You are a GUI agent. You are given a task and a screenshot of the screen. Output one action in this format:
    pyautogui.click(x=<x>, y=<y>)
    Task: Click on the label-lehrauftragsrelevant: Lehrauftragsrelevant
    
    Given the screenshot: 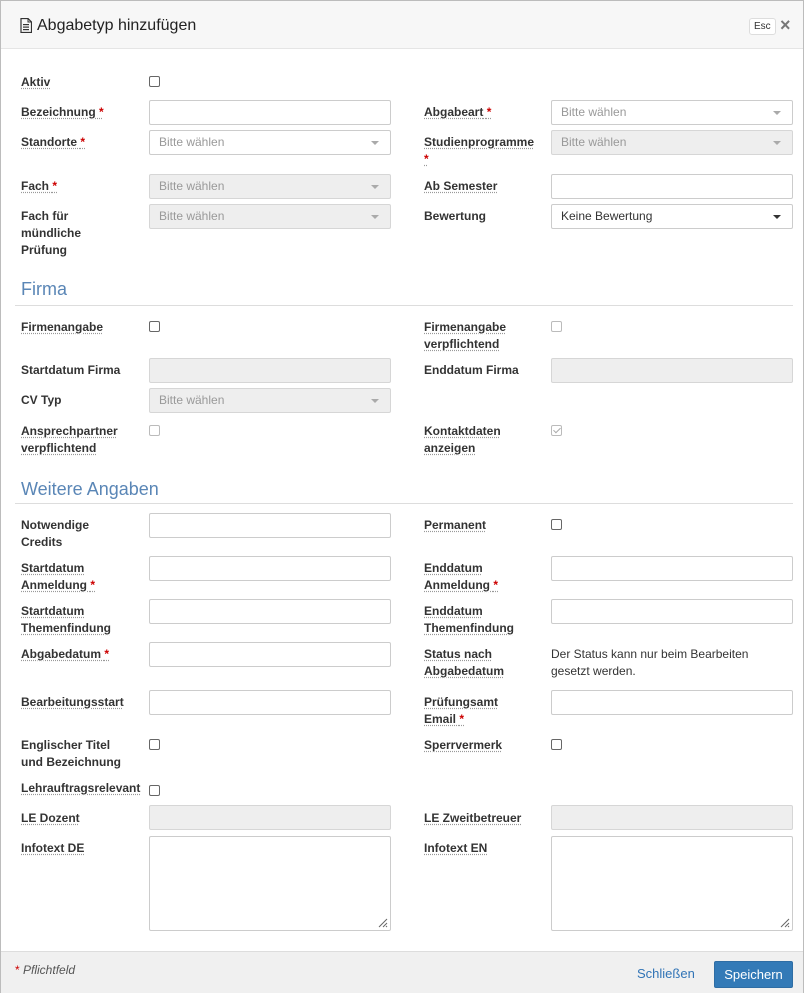 What is the action you would take?
    pyautogui.click(x=81, y=788)
    